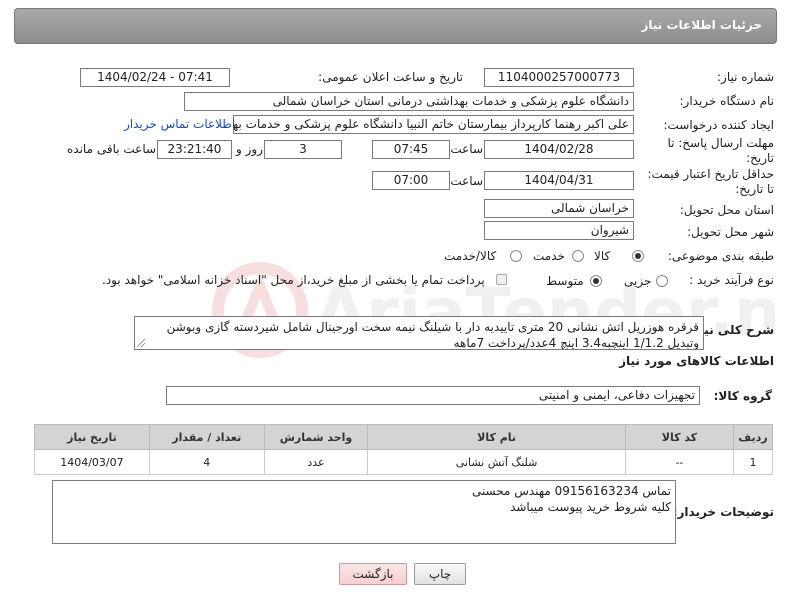 The width and height of the screenshot is (788, 598). Describe the element at coordinates (559, 77) in the screenshot. I see `need-number-field: 1104000257000773` at that location.